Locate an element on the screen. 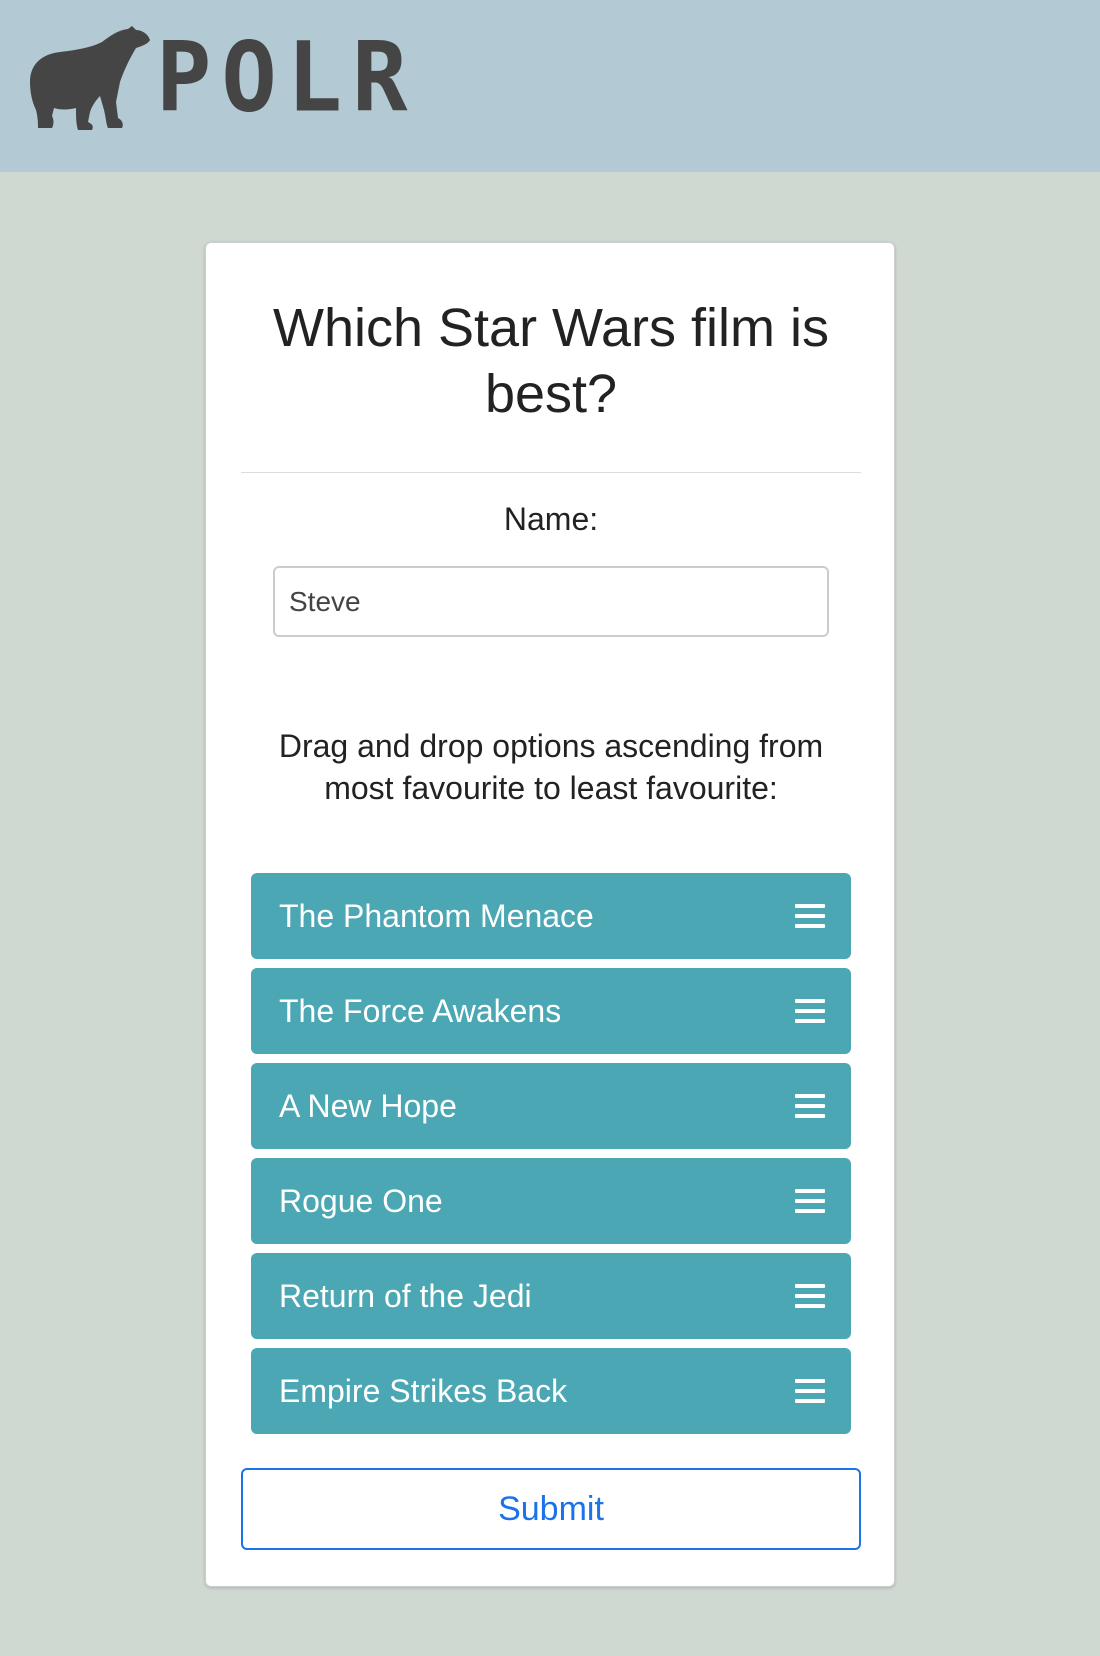  name-label: Name: is located at coordinates (551, 519).